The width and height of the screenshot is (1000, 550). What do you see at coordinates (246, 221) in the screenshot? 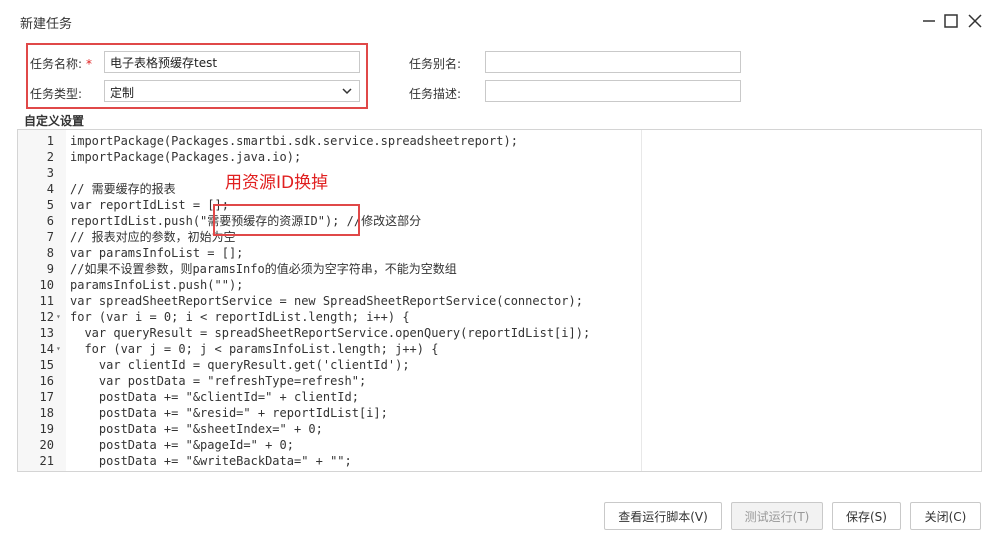
I see `code-text: reportIdList.push("需要预缓存的资源ID"); //修改这部分` at bounding box center [246, 221].